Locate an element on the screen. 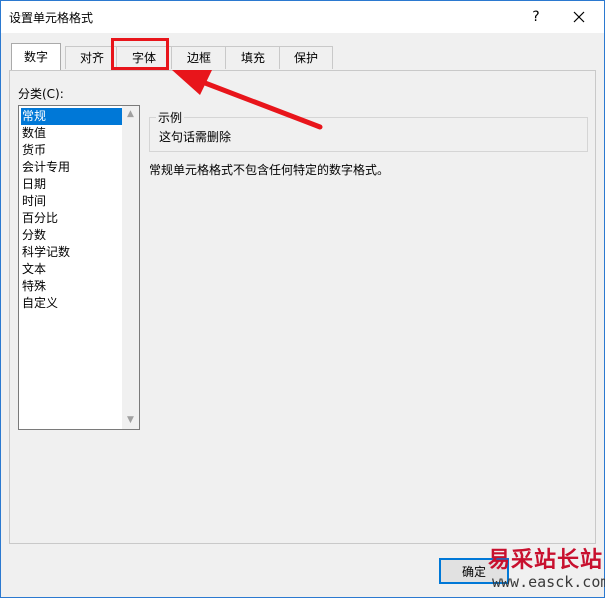  sample-group: 示例 这句话需删除 is located at coordinates (368, 130).